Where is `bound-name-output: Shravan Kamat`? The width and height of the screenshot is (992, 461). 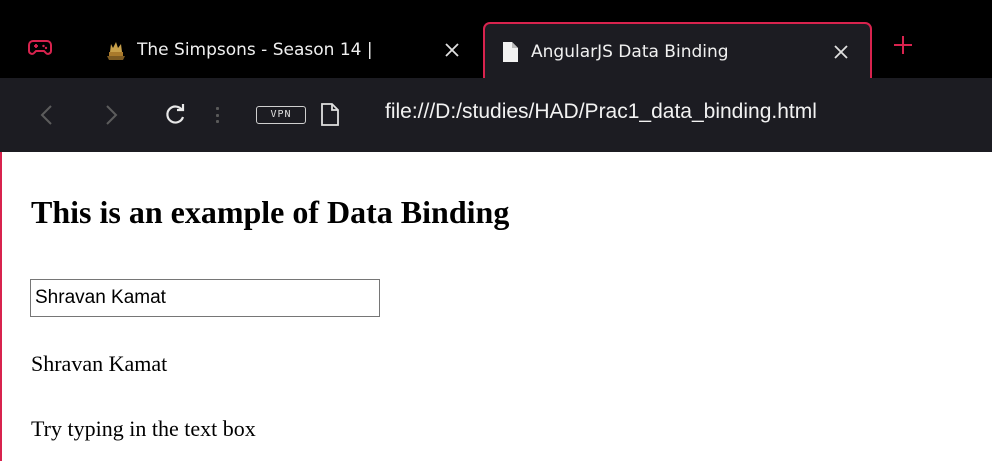
bound-name-output: Shravan Kamat is located at coordinates (99, 363).